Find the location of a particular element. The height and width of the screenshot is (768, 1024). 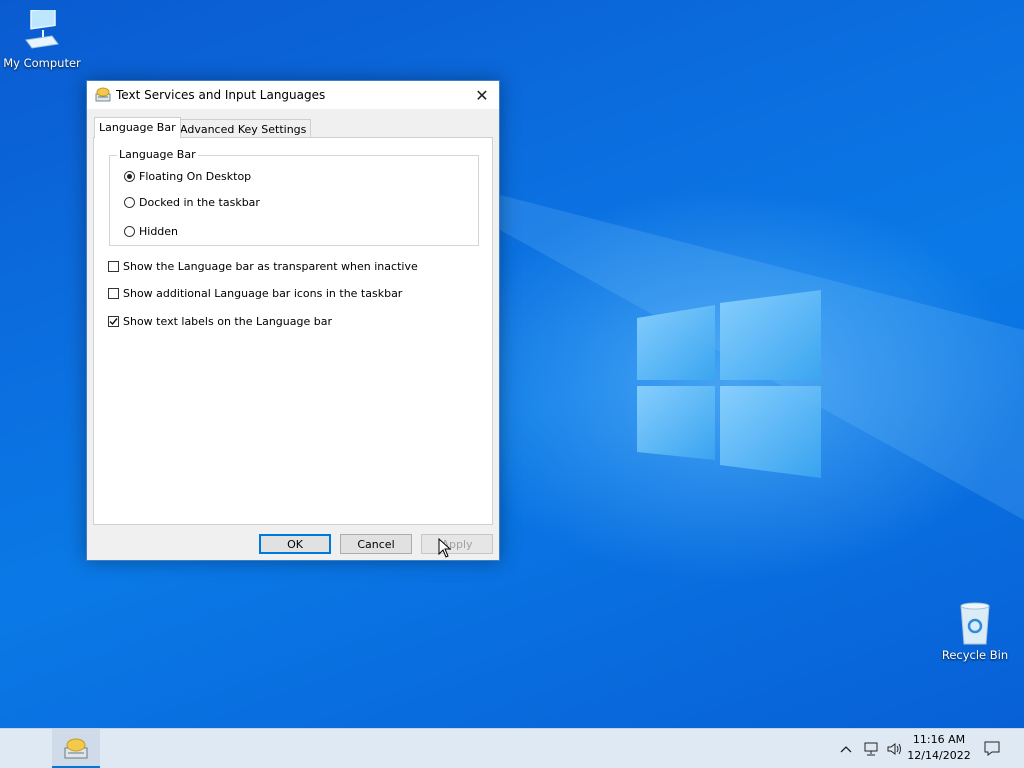

tab-advanced-key-settings: Advanced Key Settings is located at coordinates (243, 128).